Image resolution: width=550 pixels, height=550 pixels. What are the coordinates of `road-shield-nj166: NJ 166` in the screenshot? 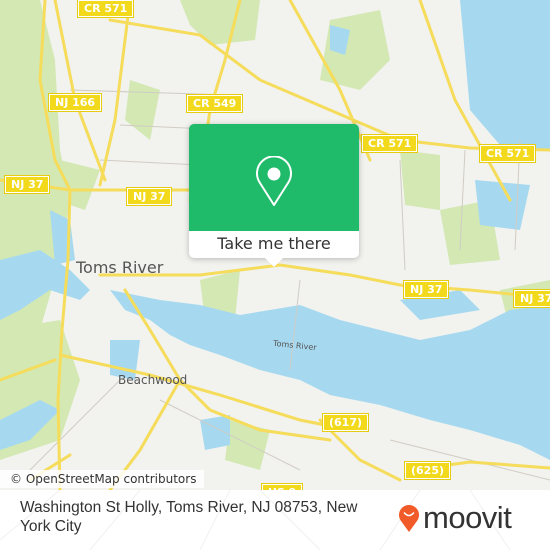 It's located at (75, 102).